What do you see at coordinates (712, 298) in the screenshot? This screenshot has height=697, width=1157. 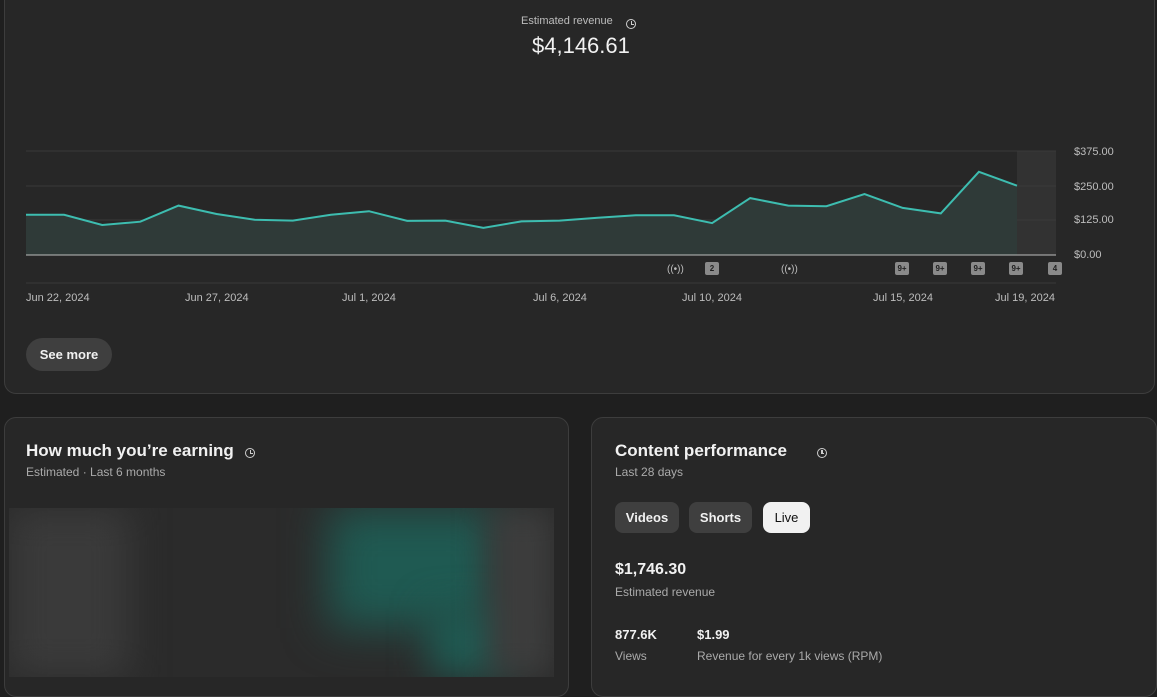 I see `x-tick-label: Jul 10, 2024` at bounding box center [712, 298].